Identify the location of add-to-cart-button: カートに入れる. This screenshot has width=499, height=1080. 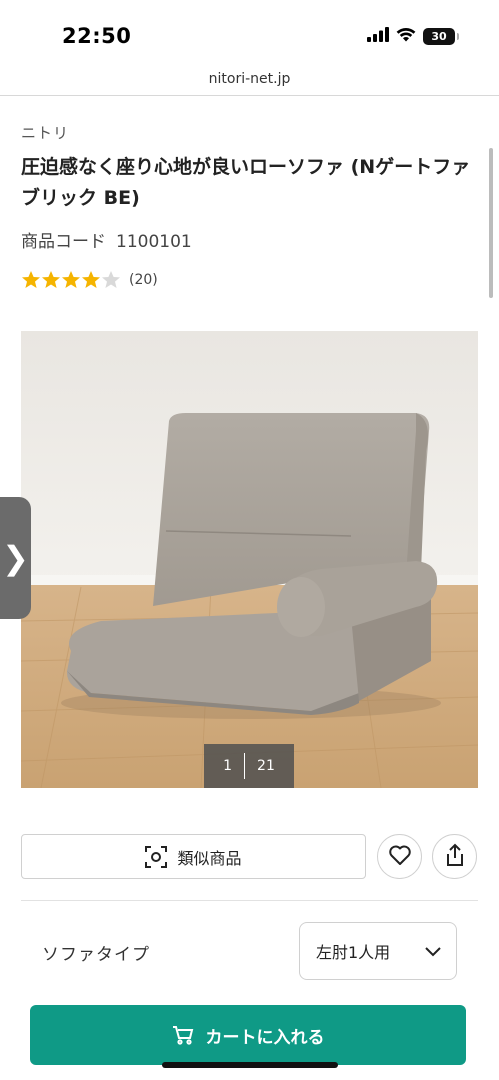
(248, 1035).